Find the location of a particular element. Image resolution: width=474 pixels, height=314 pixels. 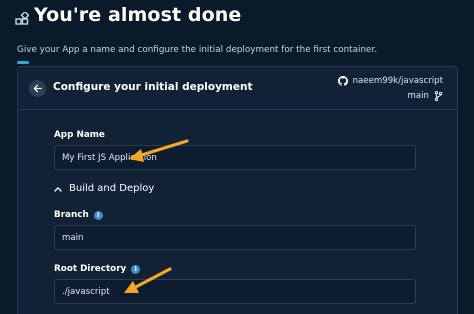

branch-value: main is located at coordinates (73, 237).